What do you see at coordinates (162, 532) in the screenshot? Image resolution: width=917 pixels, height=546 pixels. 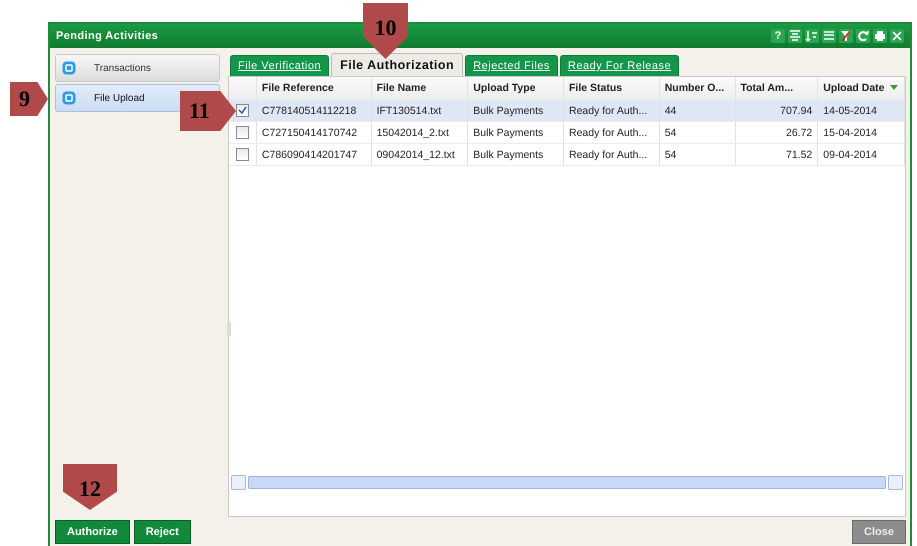 I see `reject-button: Reject` at bounding box center [162, 532].